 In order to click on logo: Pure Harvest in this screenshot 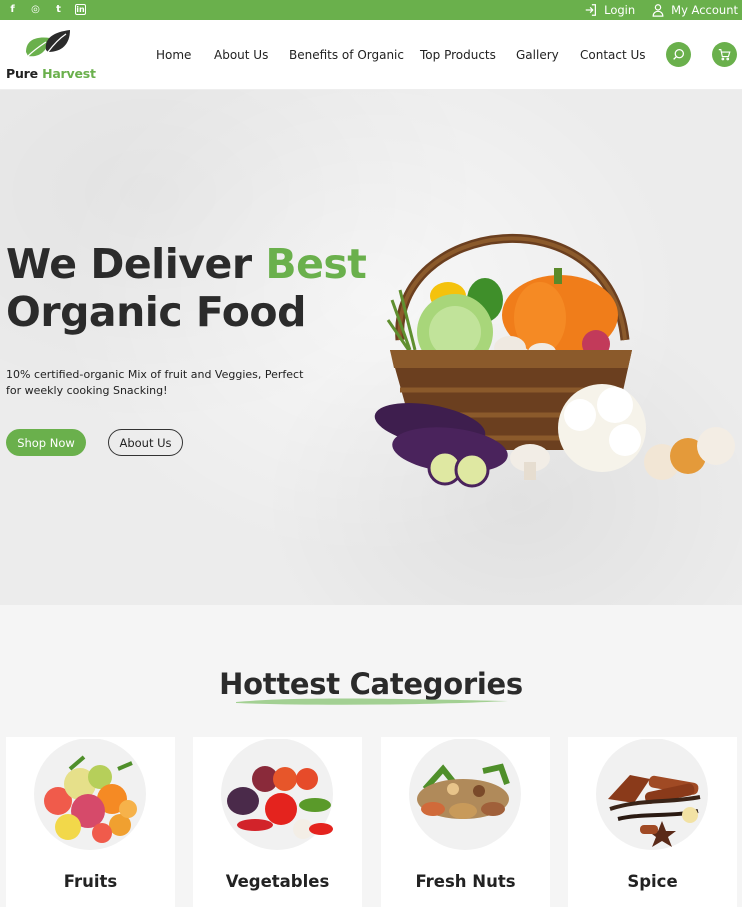, I will do `click(51, 55)`.